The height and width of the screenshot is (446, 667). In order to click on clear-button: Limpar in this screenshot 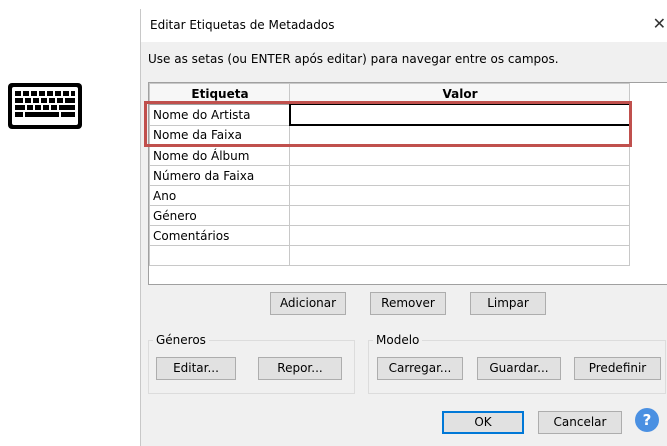, I will do `click(508, 303)`.